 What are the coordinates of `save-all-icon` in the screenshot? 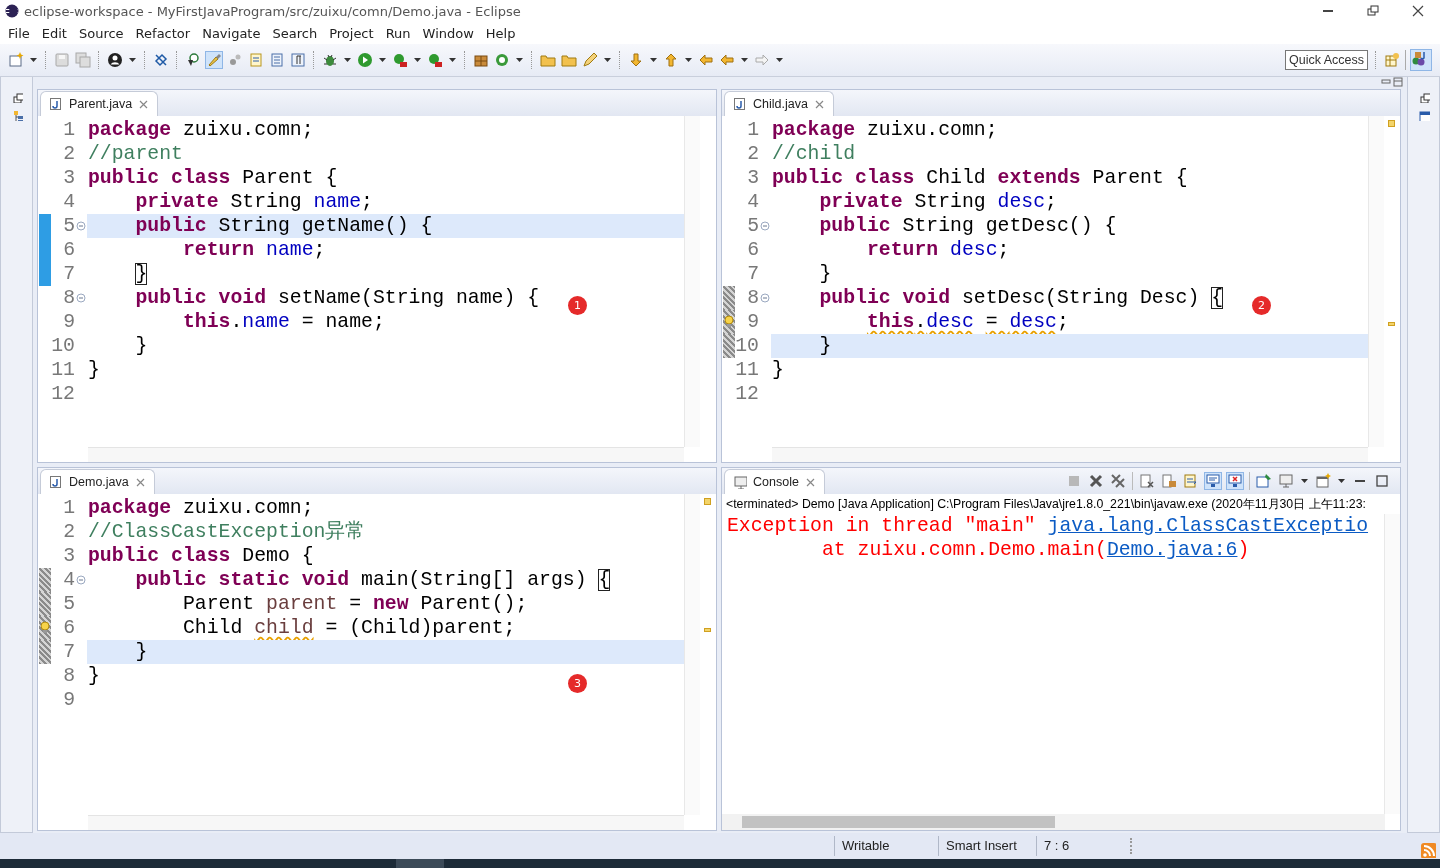 It's located at (83, 60).